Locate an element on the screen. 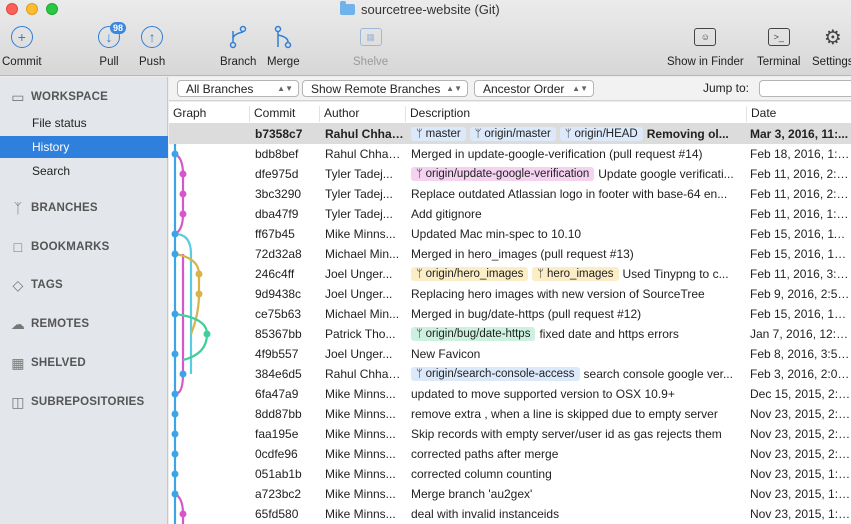  branch-label-text: origin/bug/date-https is located at coordinates (478, 334).